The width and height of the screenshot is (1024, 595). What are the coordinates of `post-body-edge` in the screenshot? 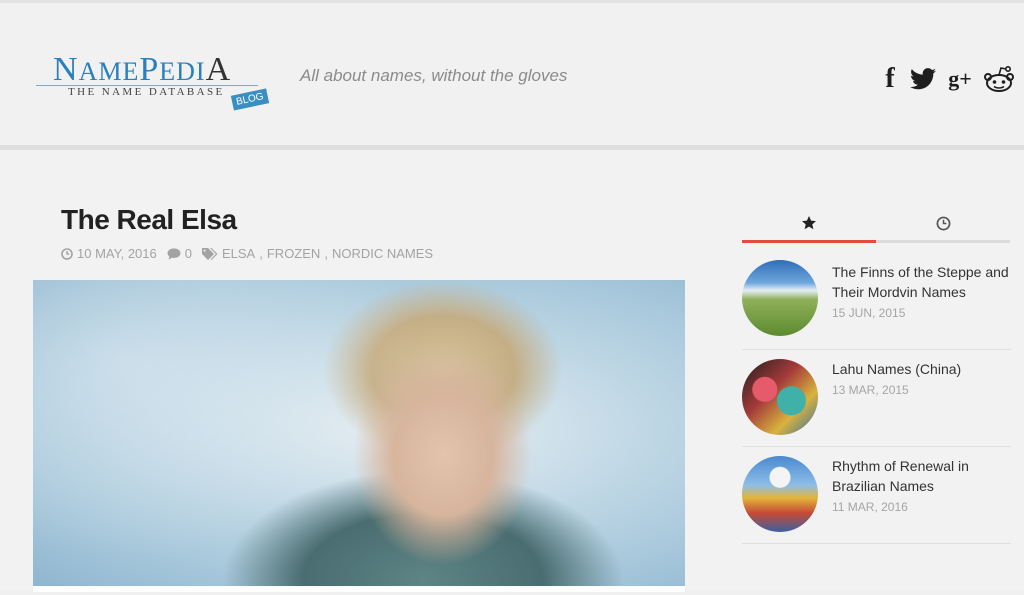 It's located at (359, 589).